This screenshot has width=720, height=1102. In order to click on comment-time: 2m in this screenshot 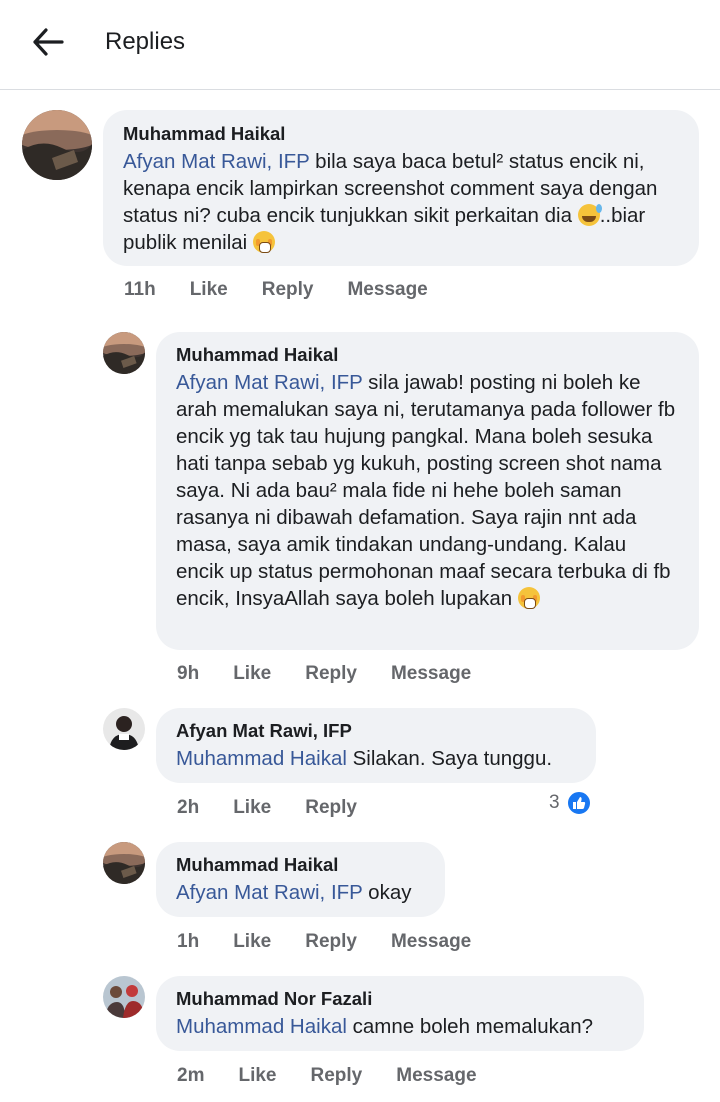, I will do `click(191, 1075)`.